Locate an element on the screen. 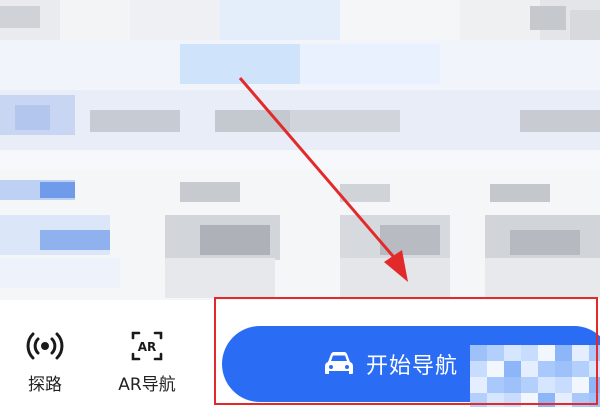  explore-route-label: 探路 is located at coordinates (45, 385).